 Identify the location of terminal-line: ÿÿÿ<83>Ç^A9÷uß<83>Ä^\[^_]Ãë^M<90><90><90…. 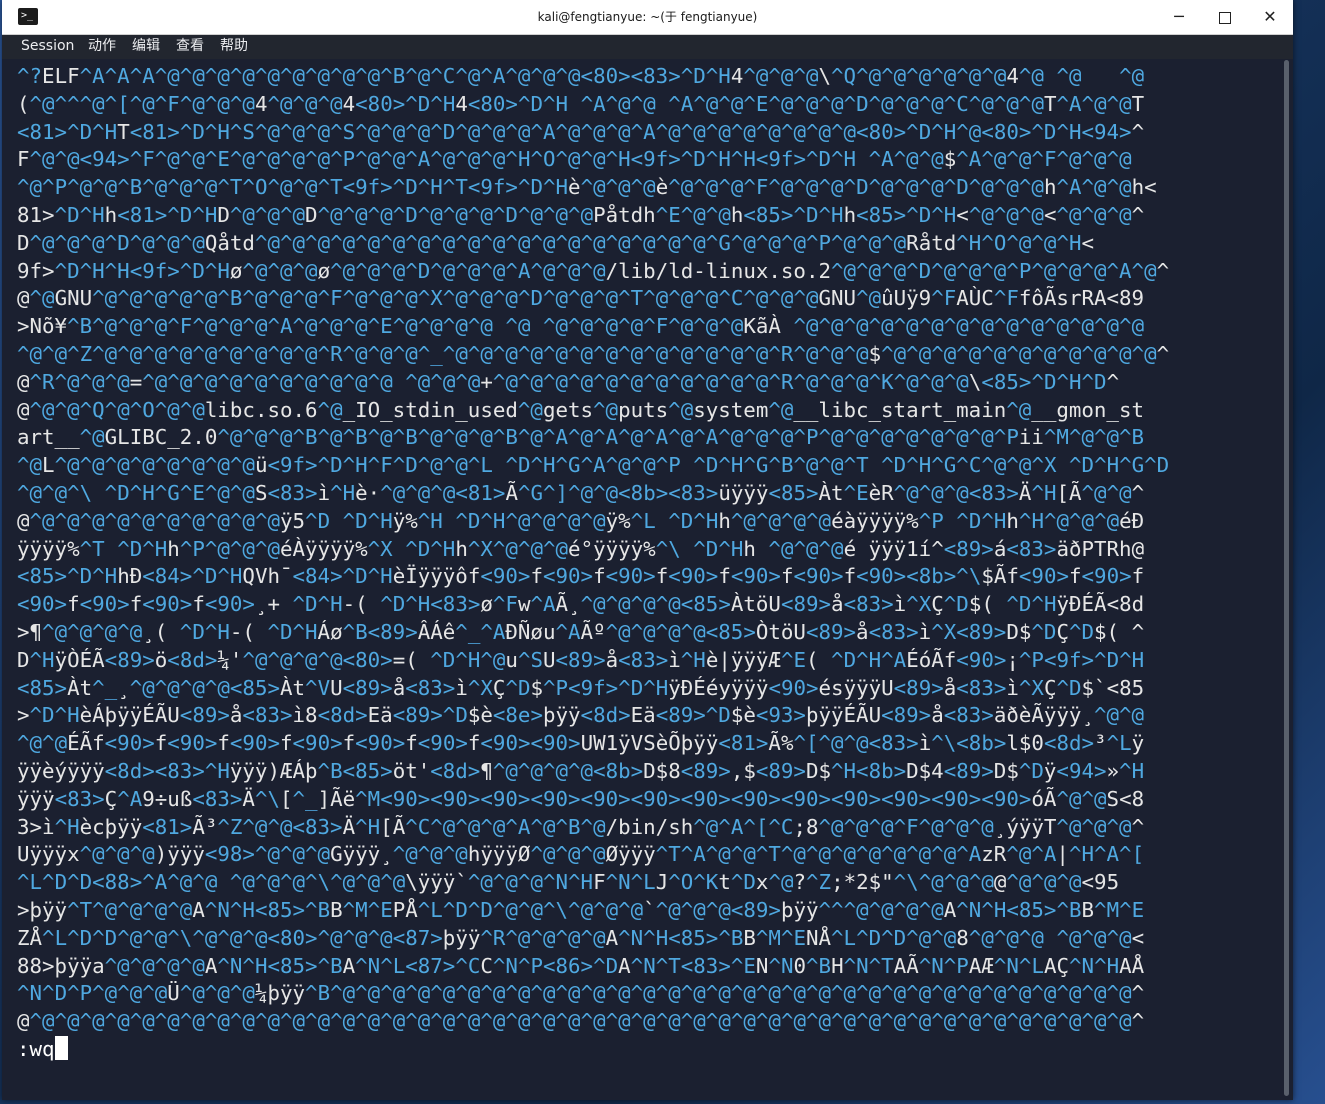
(581, 798).